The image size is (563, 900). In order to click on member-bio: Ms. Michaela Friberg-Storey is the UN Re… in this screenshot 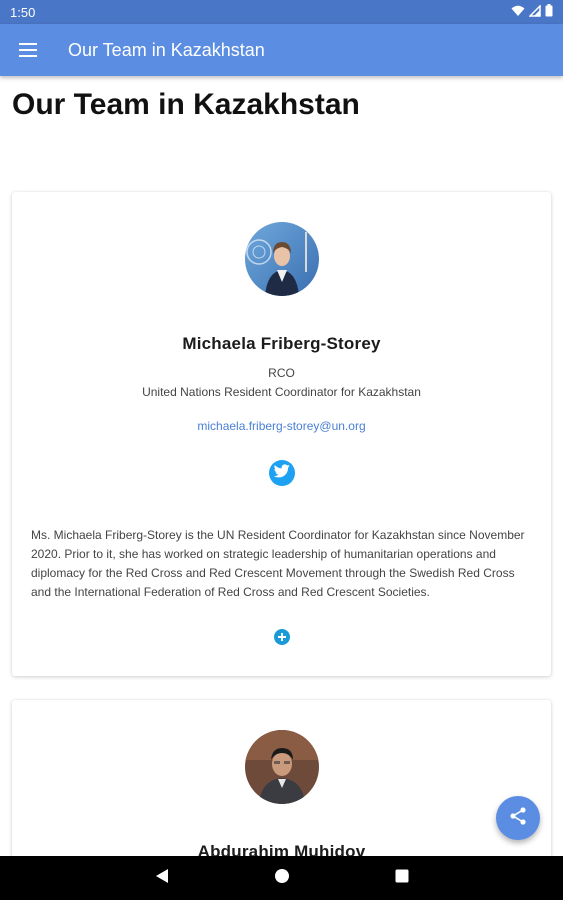, I will do `click(282, 564)`.